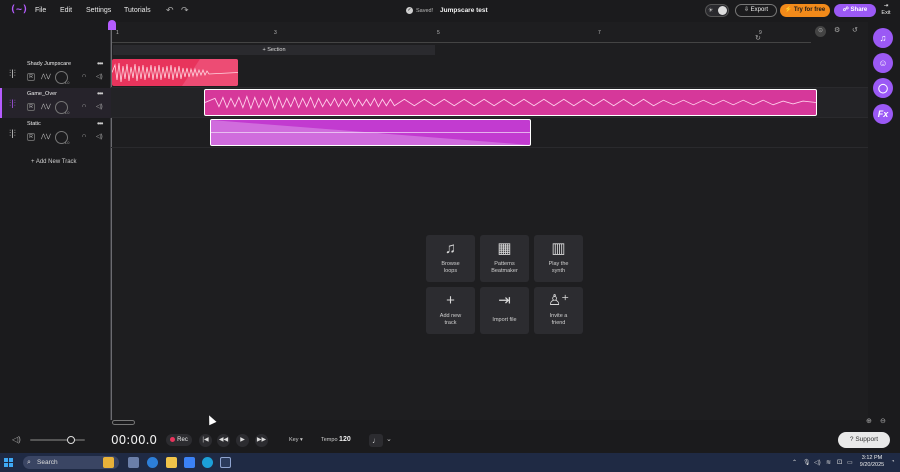  Describe the element at coordinates (855, 30) in the screenshot. I see `history-icon: ↺` at that location.